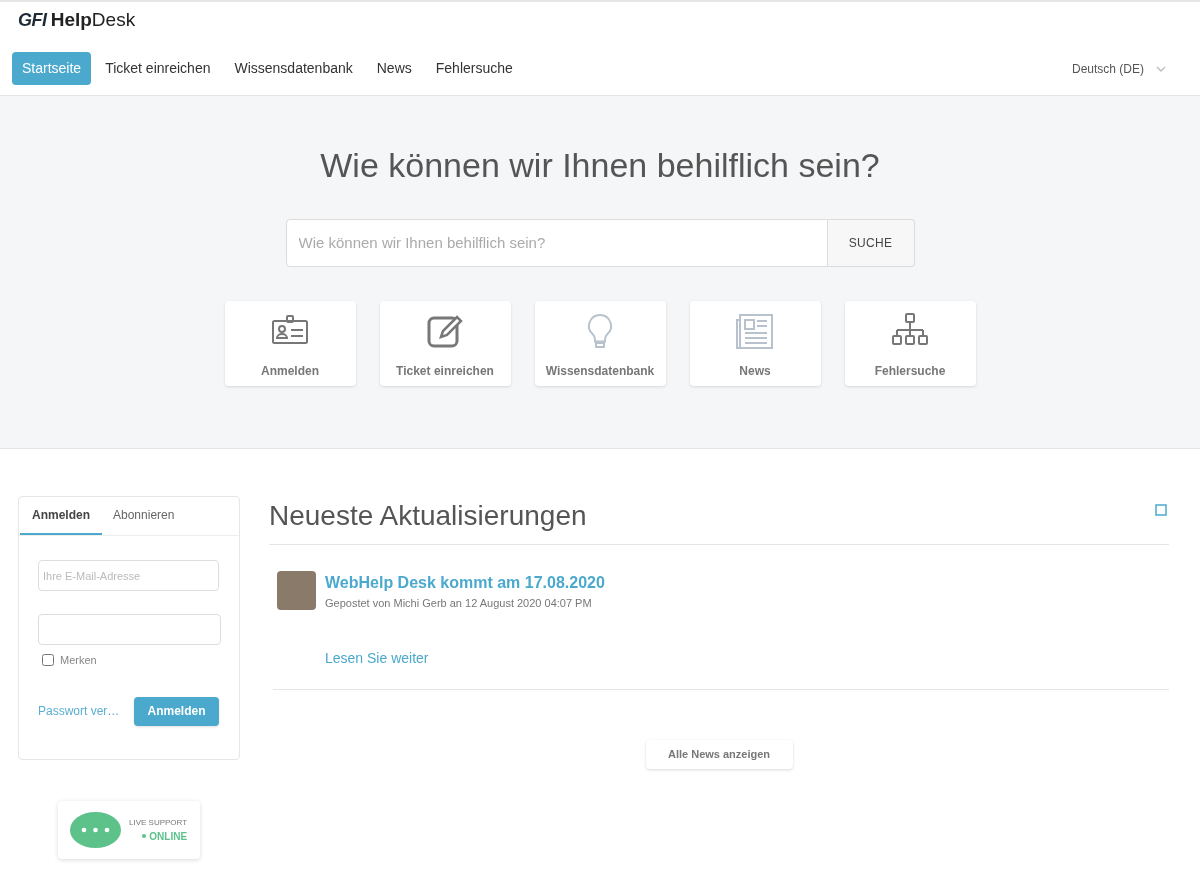 The image size is (1200, 869). Describe the element at coordinates (600, 343) in the screenshot. I see `shortcut-tile: Wissensdatenbank` at that location.